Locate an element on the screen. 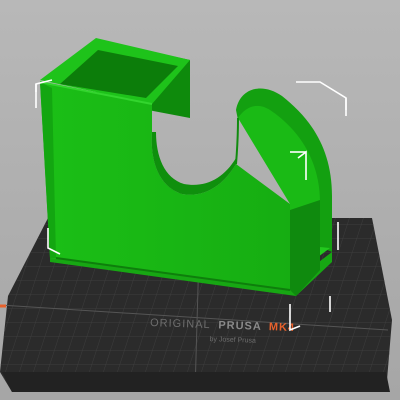 The width and height of the screenshot is (400, 400). bed-model-name: MK4 is located at coordinates (282, 327).